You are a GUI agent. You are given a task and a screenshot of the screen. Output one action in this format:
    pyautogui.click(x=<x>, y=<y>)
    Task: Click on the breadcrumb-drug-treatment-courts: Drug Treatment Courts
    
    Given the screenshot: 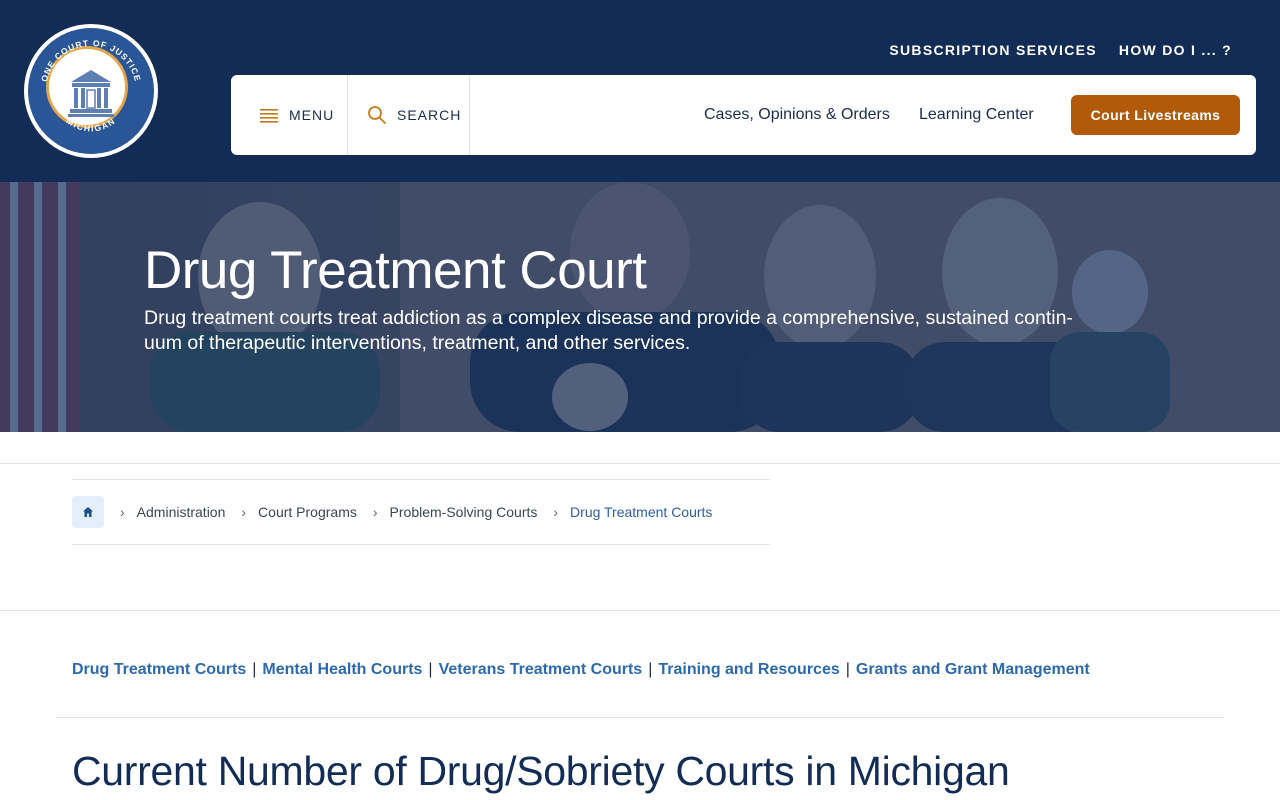 What is the action you would take?
    pyautogui.click(x=641, y=512)
    